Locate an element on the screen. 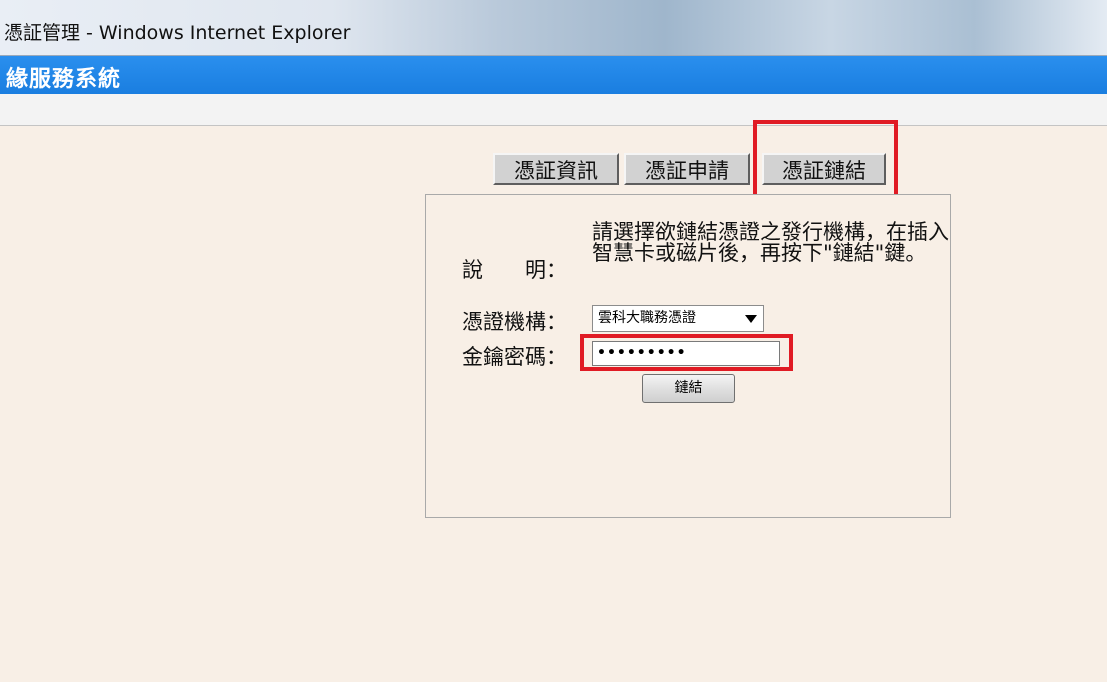 The height and width of the screenshot is (682, 1107). password-label: 金鑰密碼： is located at coordinates (514, 357).